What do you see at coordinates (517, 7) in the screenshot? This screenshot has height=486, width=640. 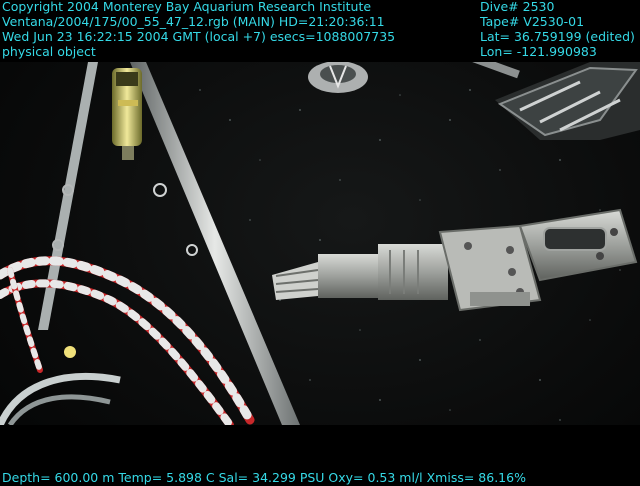 I see `overlay-dive: Dive# 2530` at bounding box center [517, 7].